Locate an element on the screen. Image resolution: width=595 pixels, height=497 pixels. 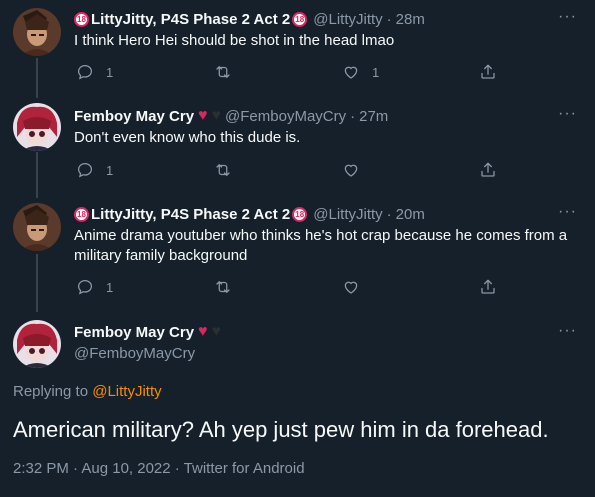
timestamp: 27m is located at coordinates (373, 116).